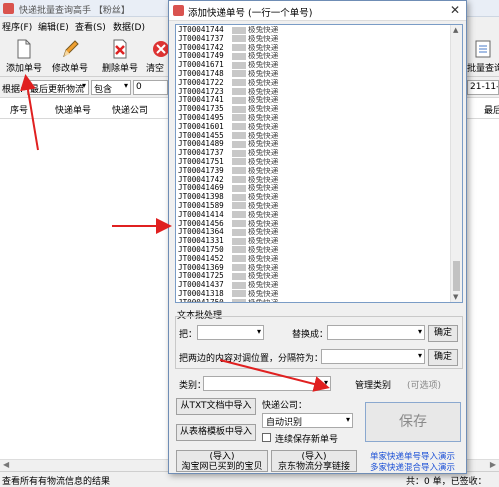 The width and height of the screenshot is (499, 487). I want to click on col-tracking-number: 快递单号, so click(73, 109).